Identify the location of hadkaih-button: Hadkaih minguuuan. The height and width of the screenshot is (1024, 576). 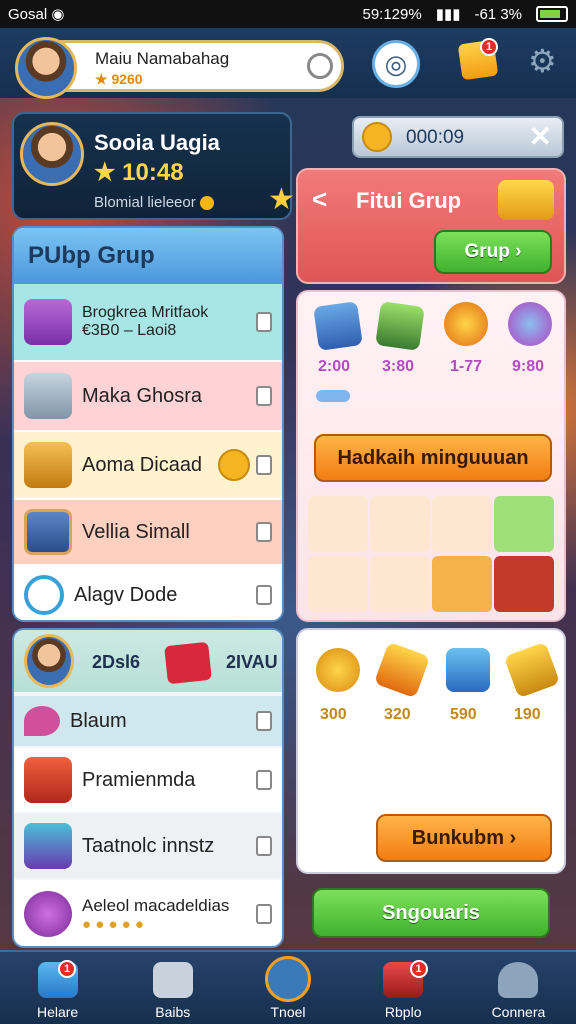
(433, 458).